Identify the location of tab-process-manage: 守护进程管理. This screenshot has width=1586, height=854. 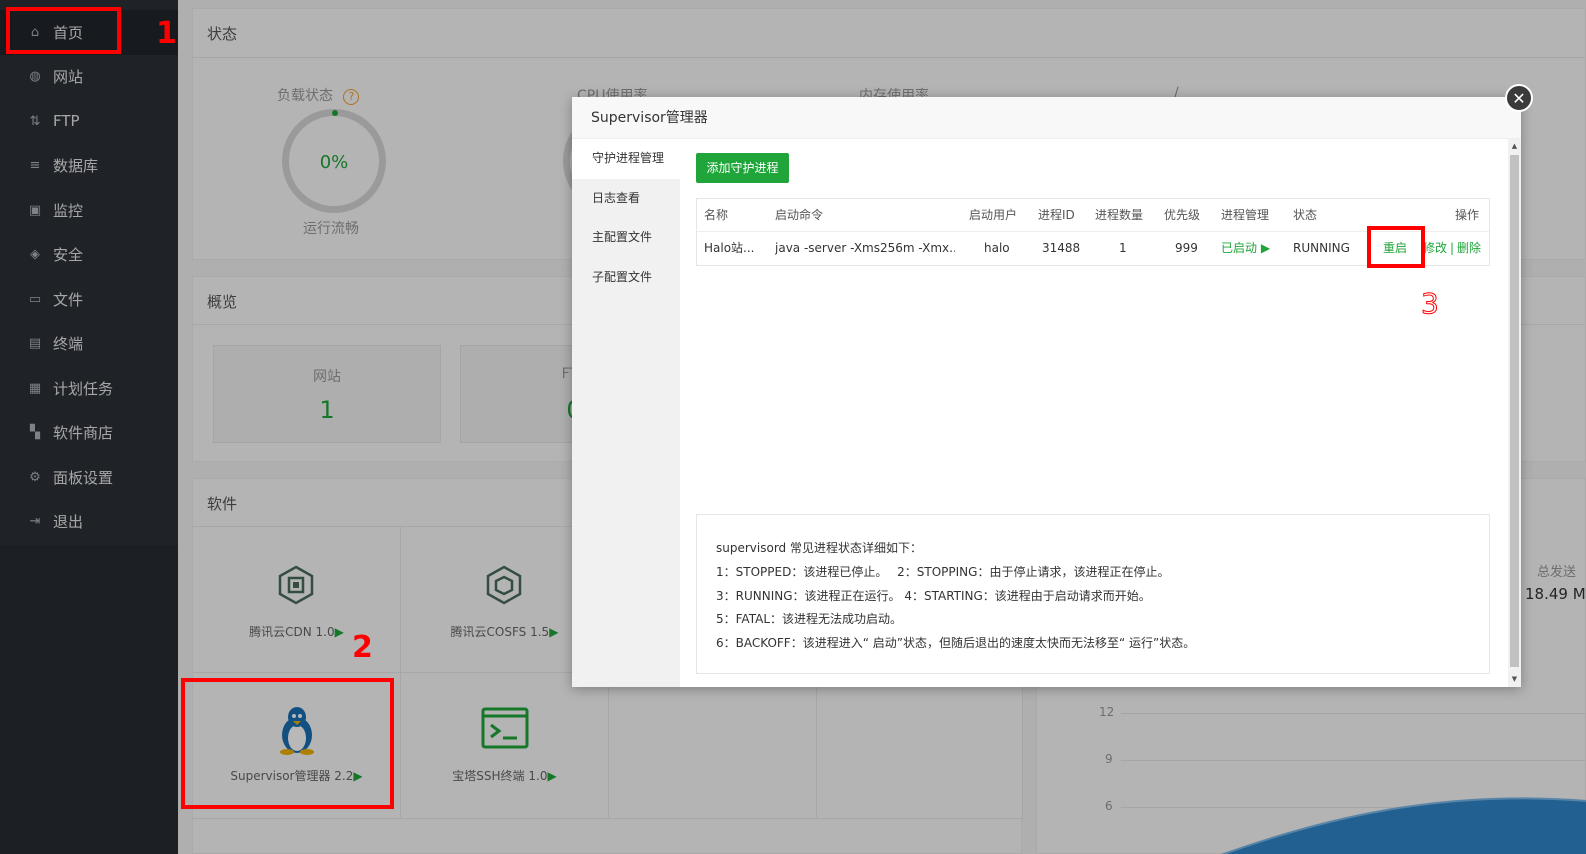
(626, 159).